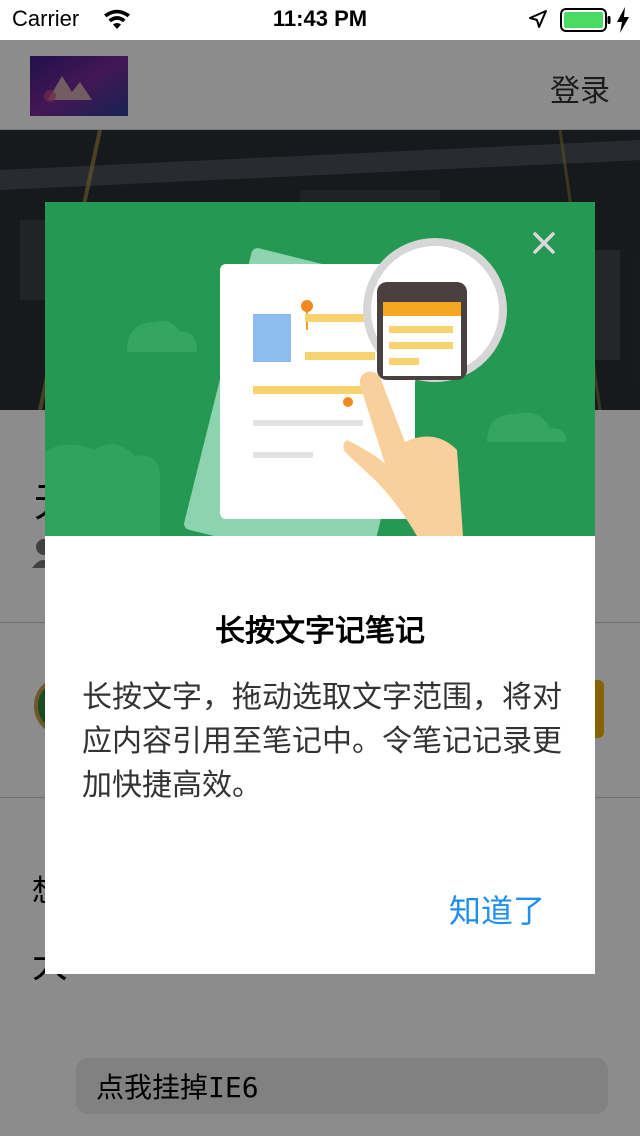 This screenshot has width=640, height=1136. What do you see at coordinates (538, 19) in the screenshot?
I see `location-arrow-icon` at bounding box center [538, 19].